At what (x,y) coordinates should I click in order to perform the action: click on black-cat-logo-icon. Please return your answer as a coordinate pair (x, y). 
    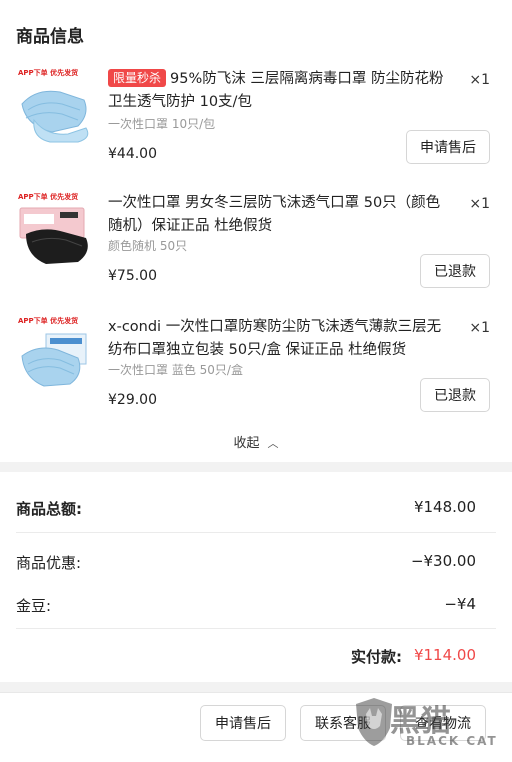
    Looking at the image, I should click on (374, 722).